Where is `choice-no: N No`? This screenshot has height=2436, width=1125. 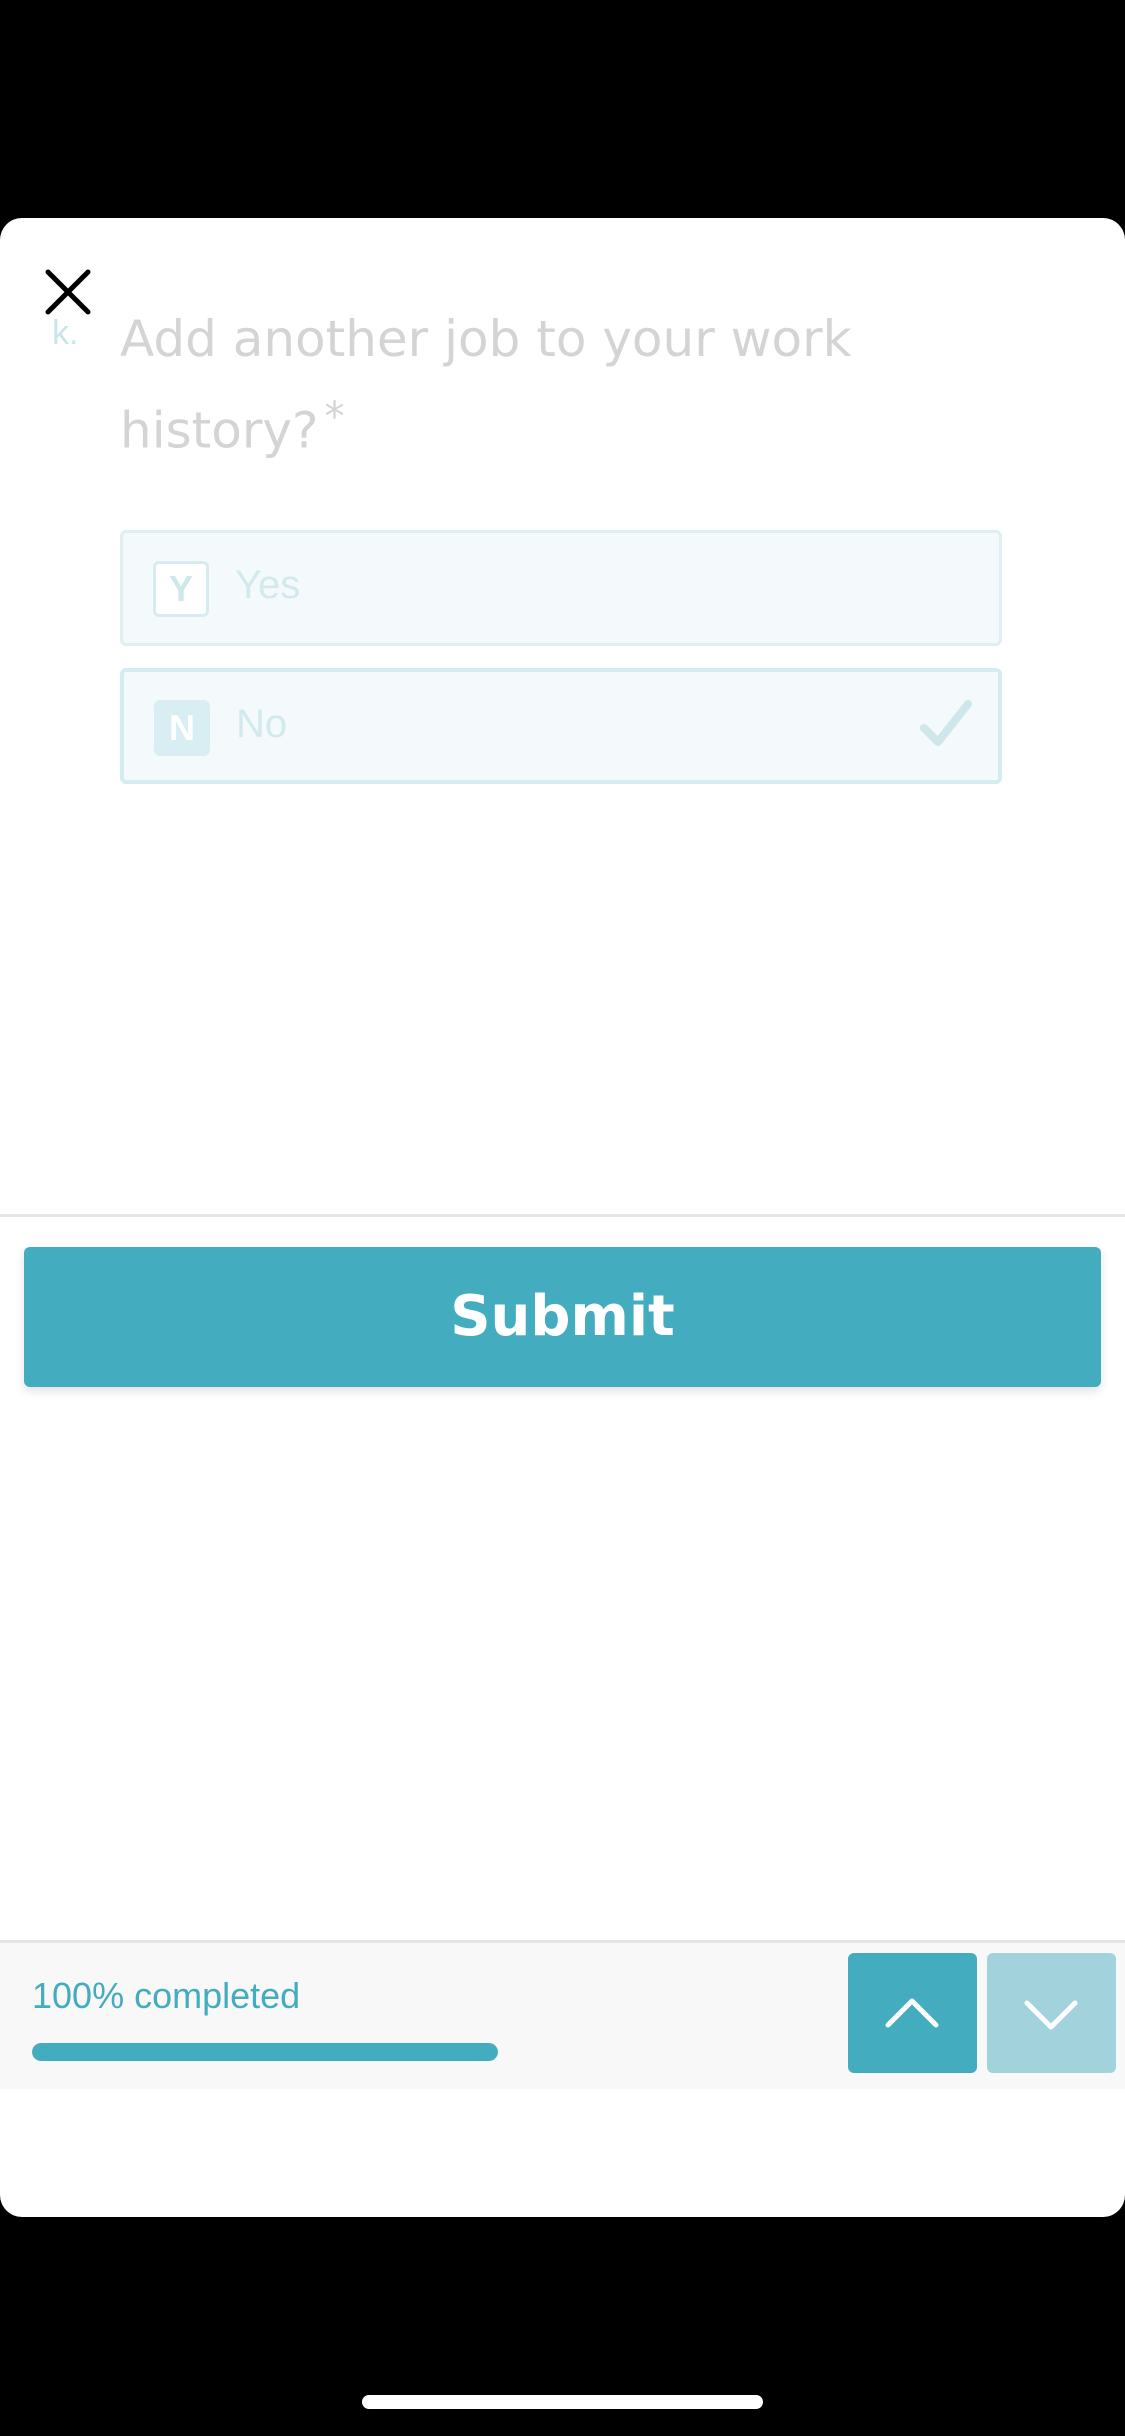 choice-no: N No is located at coordinates (561, 726).